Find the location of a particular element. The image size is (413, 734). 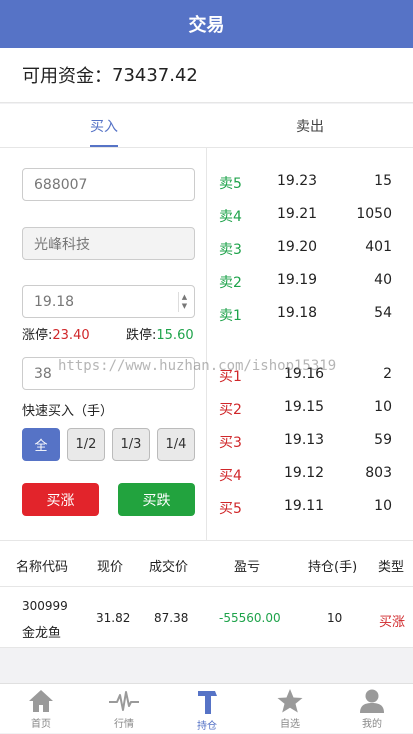

ask-label: 卖2 is located at coordinates (230, 283).